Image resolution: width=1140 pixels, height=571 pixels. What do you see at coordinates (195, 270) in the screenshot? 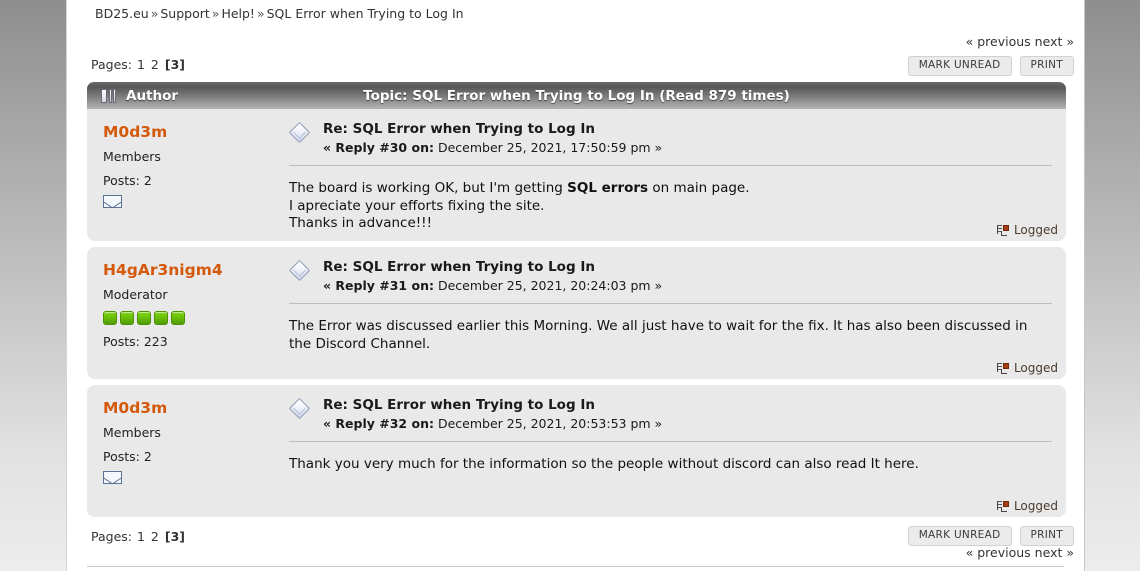
I see `poster-username: H4gAr3nigm4` at bounding box center [195, 270].